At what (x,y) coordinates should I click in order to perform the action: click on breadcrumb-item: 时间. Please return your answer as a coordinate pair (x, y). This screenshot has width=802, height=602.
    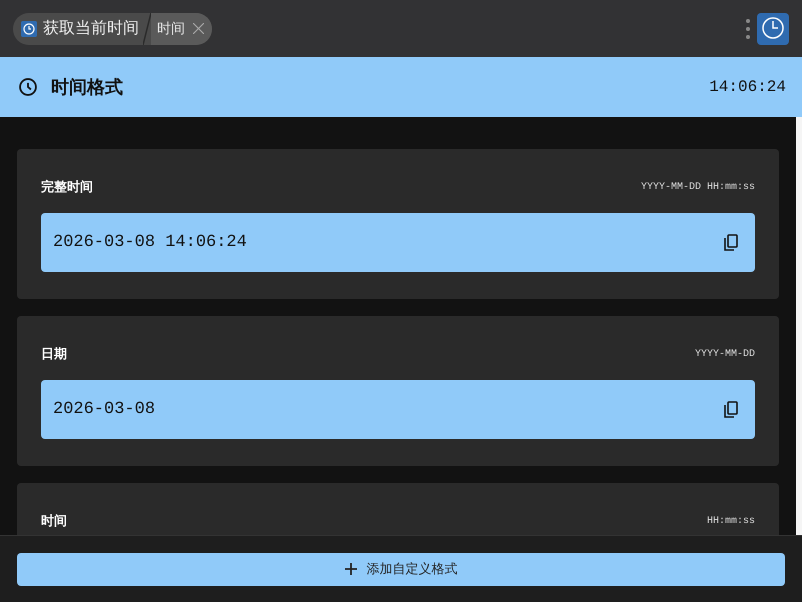
    Looking at the image, I should click on (181, 28).